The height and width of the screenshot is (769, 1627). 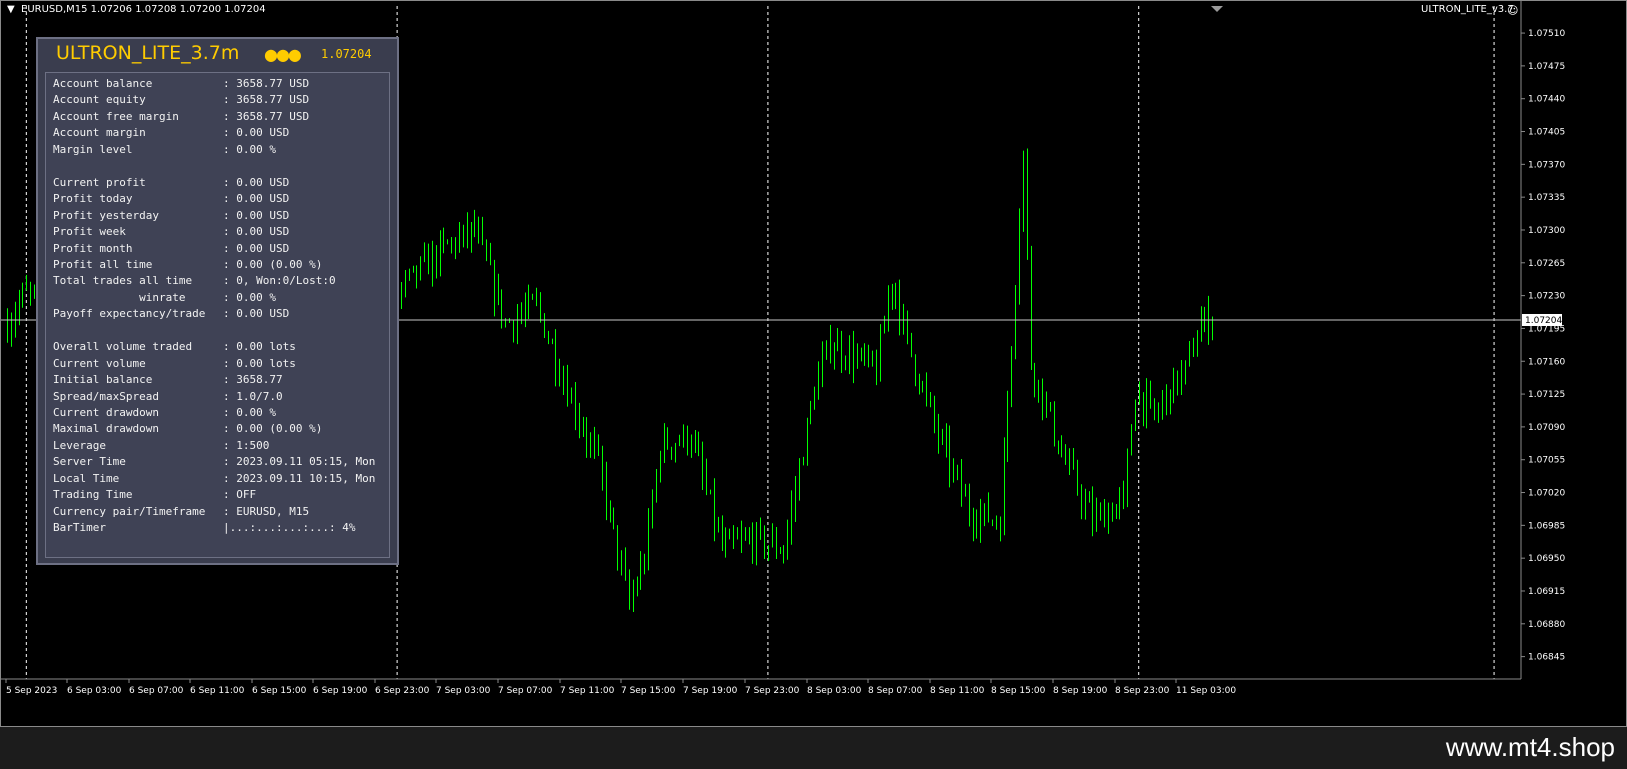 What do you see at coordinates (1512, 10) in the screenshot?
I see `smiley-icon: ☺` at bounding box center [1512, 10].